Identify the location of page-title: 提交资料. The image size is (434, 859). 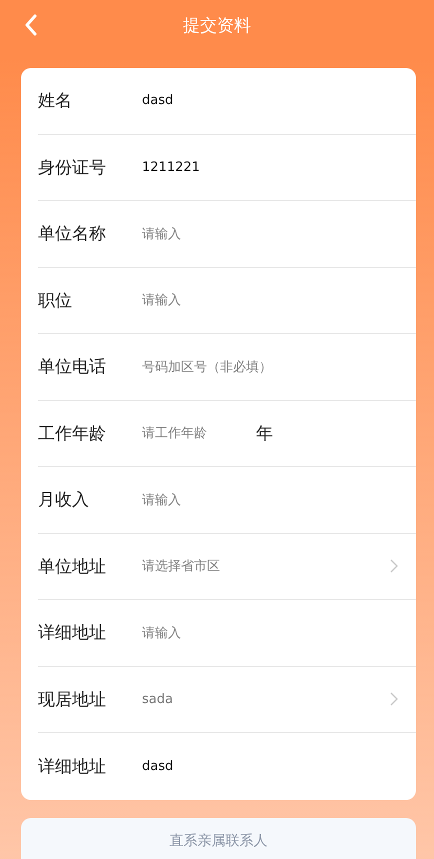
(217, 25).